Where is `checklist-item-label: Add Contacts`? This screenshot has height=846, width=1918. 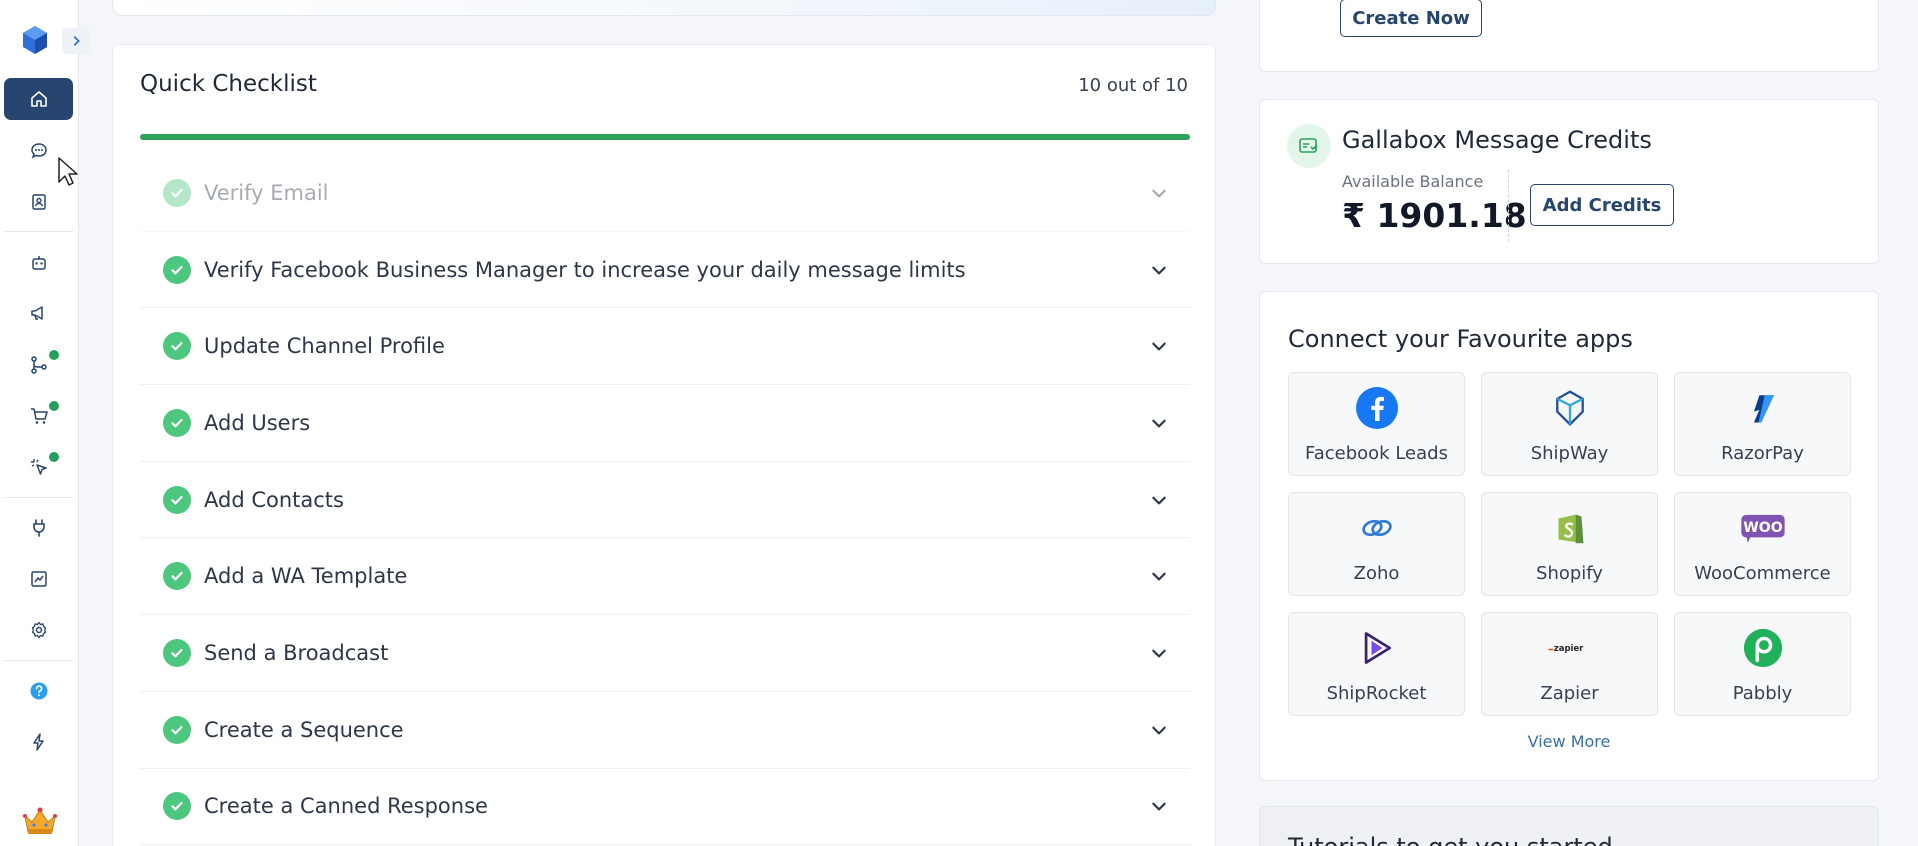 checklist-item-label: Add Contacts is located at coordinates (274, 499).